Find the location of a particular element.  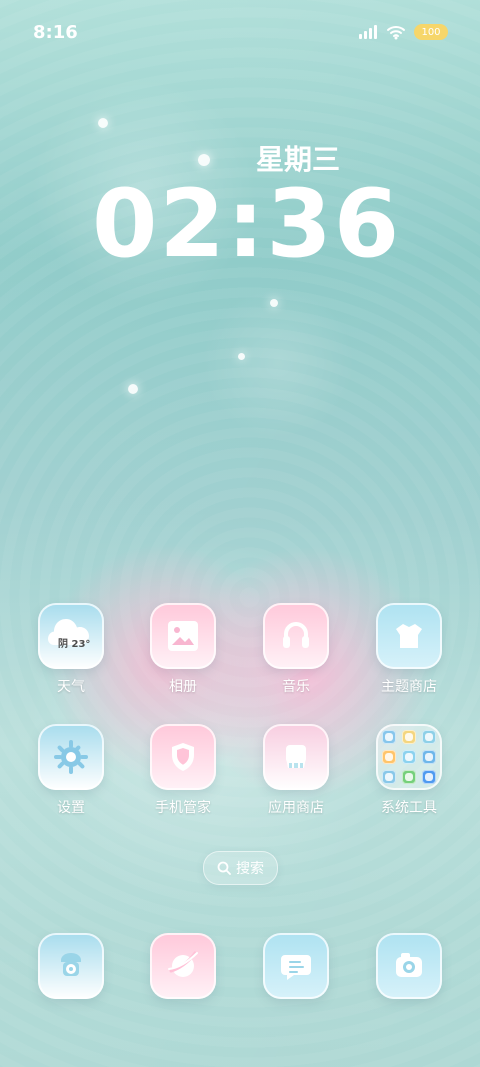

folder-app-grid is located at coordinates (409, 757).